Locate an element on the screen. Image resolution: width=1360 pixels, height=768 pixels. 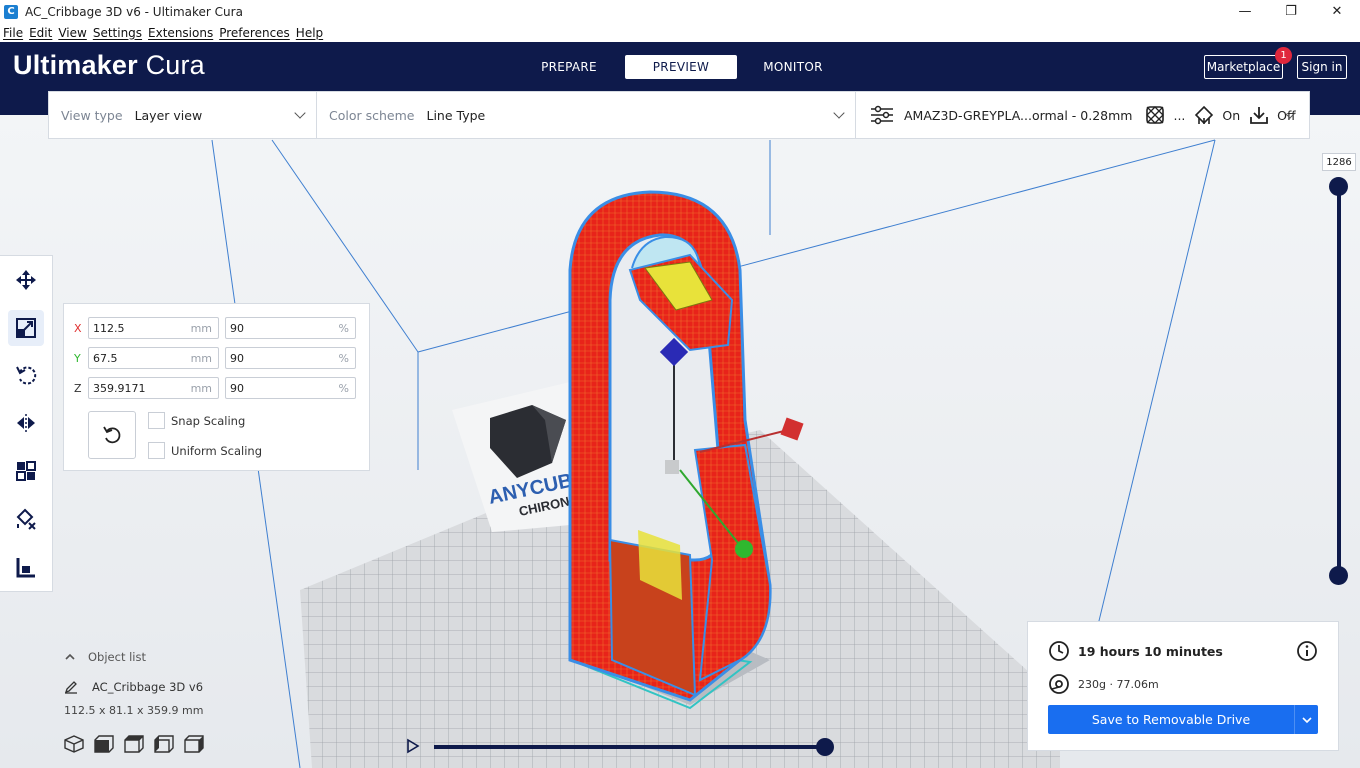
menu-edit: Edit is located at coordinates (40, 33).